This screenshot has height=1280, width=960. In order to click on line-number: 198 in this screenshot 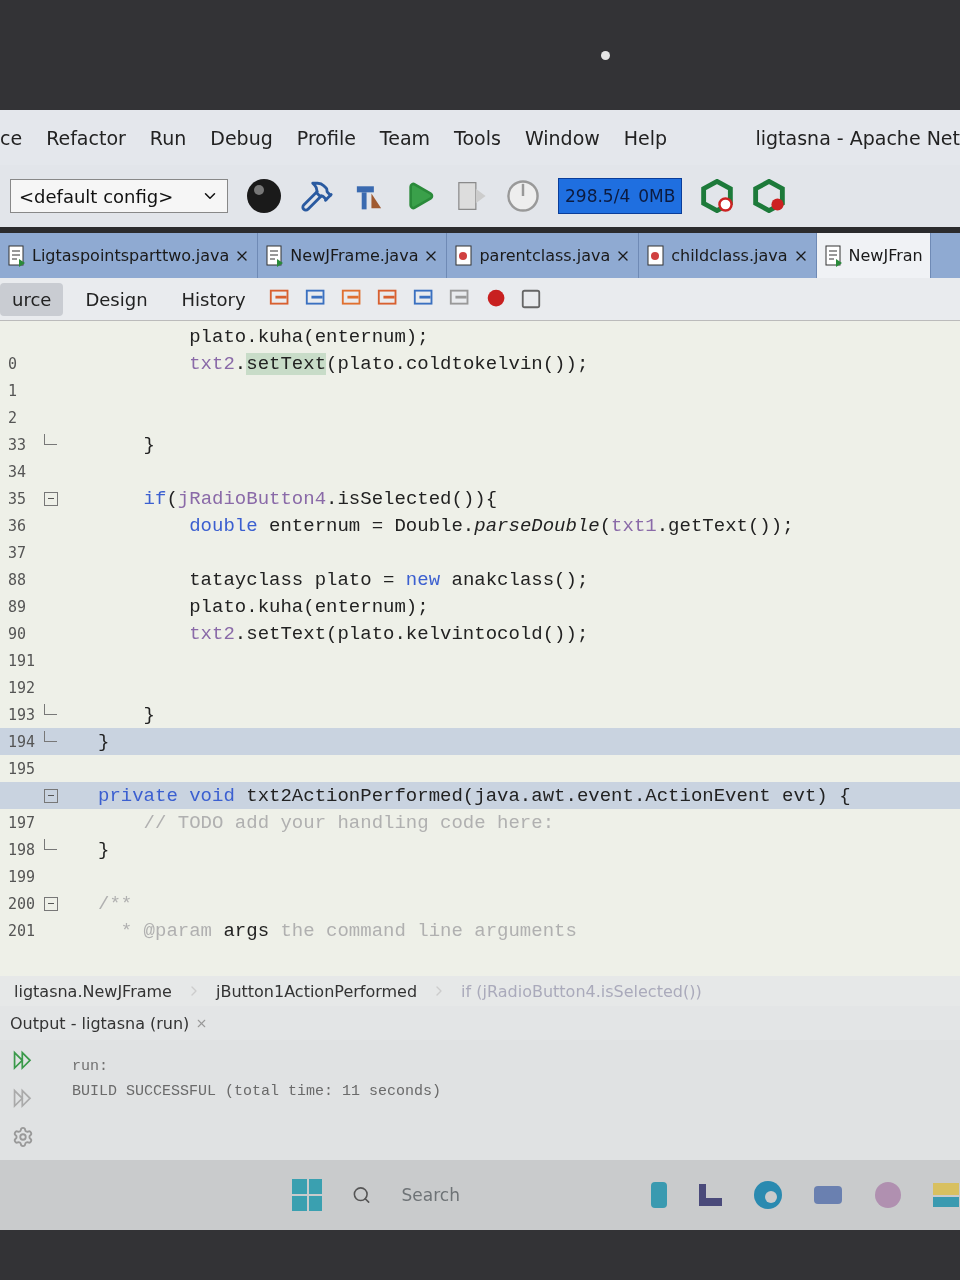, I will do `click(22, 849)`.